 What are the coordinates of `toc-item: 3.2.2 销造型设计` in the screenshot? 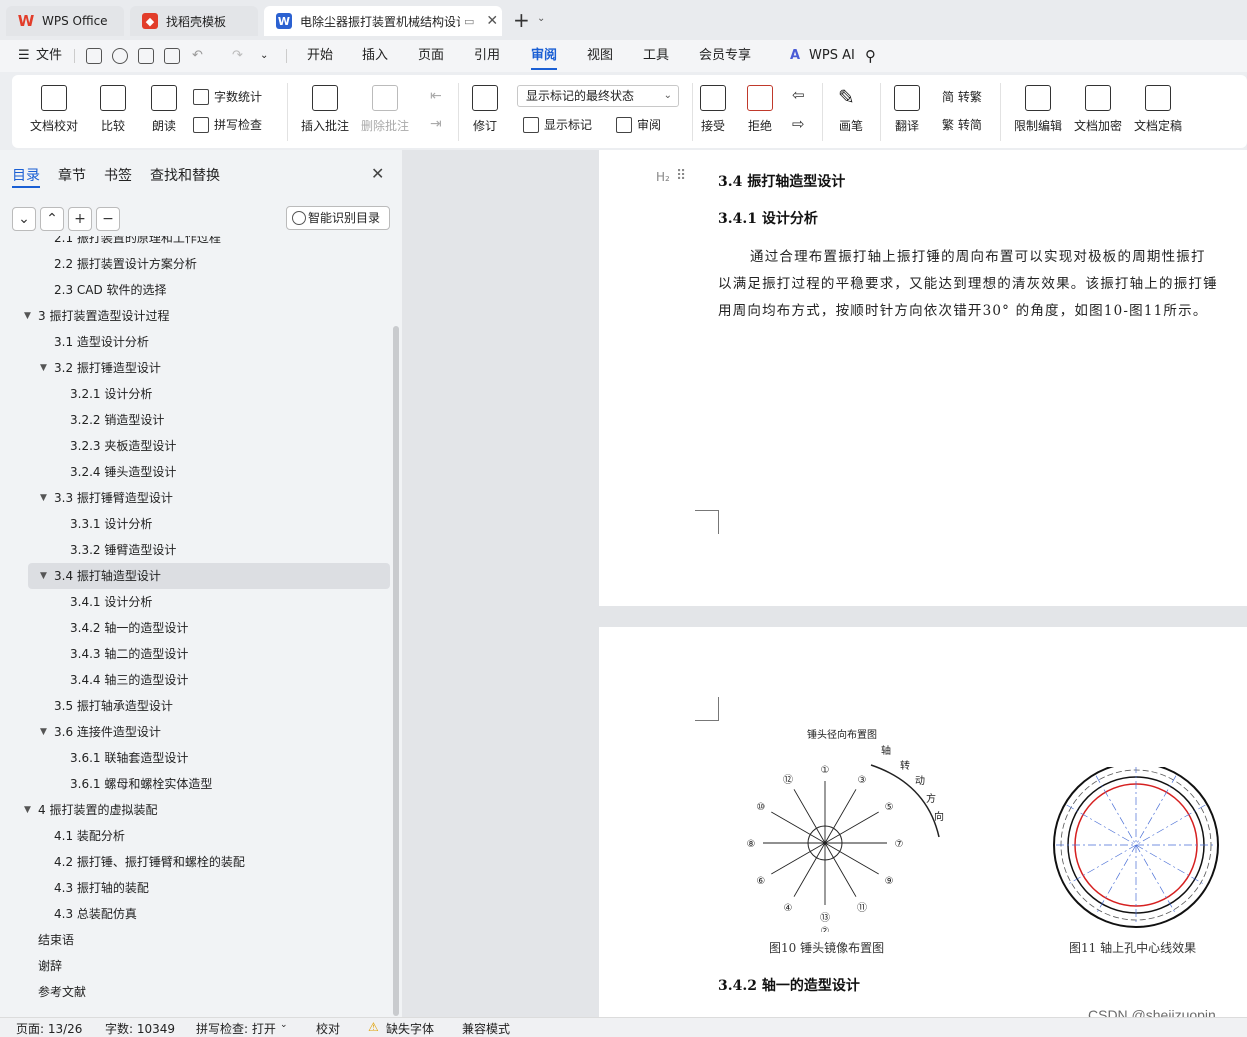 It's located at (196, 420).